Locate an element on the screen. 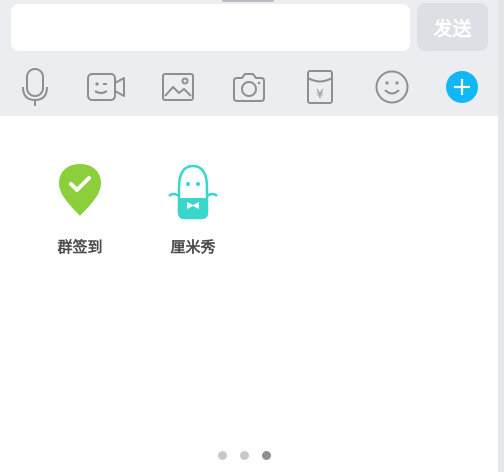 Image resolution: width=504 pixels, height=472 pixels. group-checkin-icon is located at coordinates (80, 190).